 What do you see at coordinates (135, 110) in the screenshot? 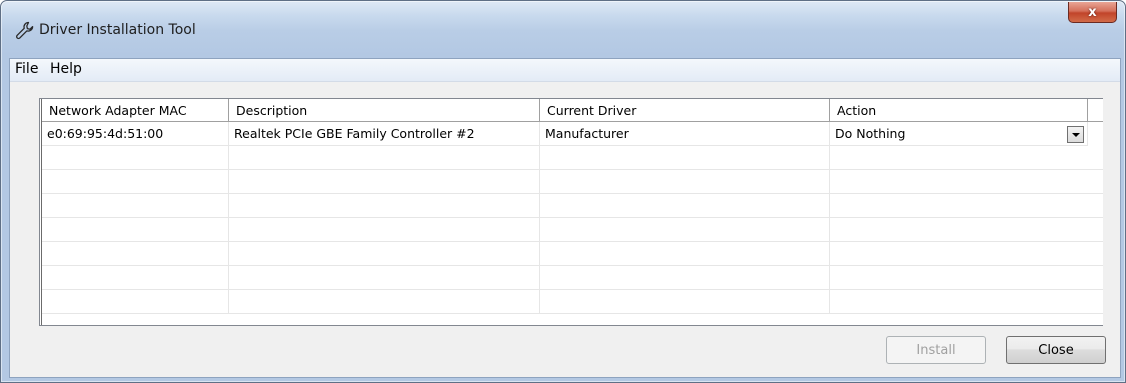
I see `column-header-mac: Network Adapter MAC` at bounding box center [135, 110].